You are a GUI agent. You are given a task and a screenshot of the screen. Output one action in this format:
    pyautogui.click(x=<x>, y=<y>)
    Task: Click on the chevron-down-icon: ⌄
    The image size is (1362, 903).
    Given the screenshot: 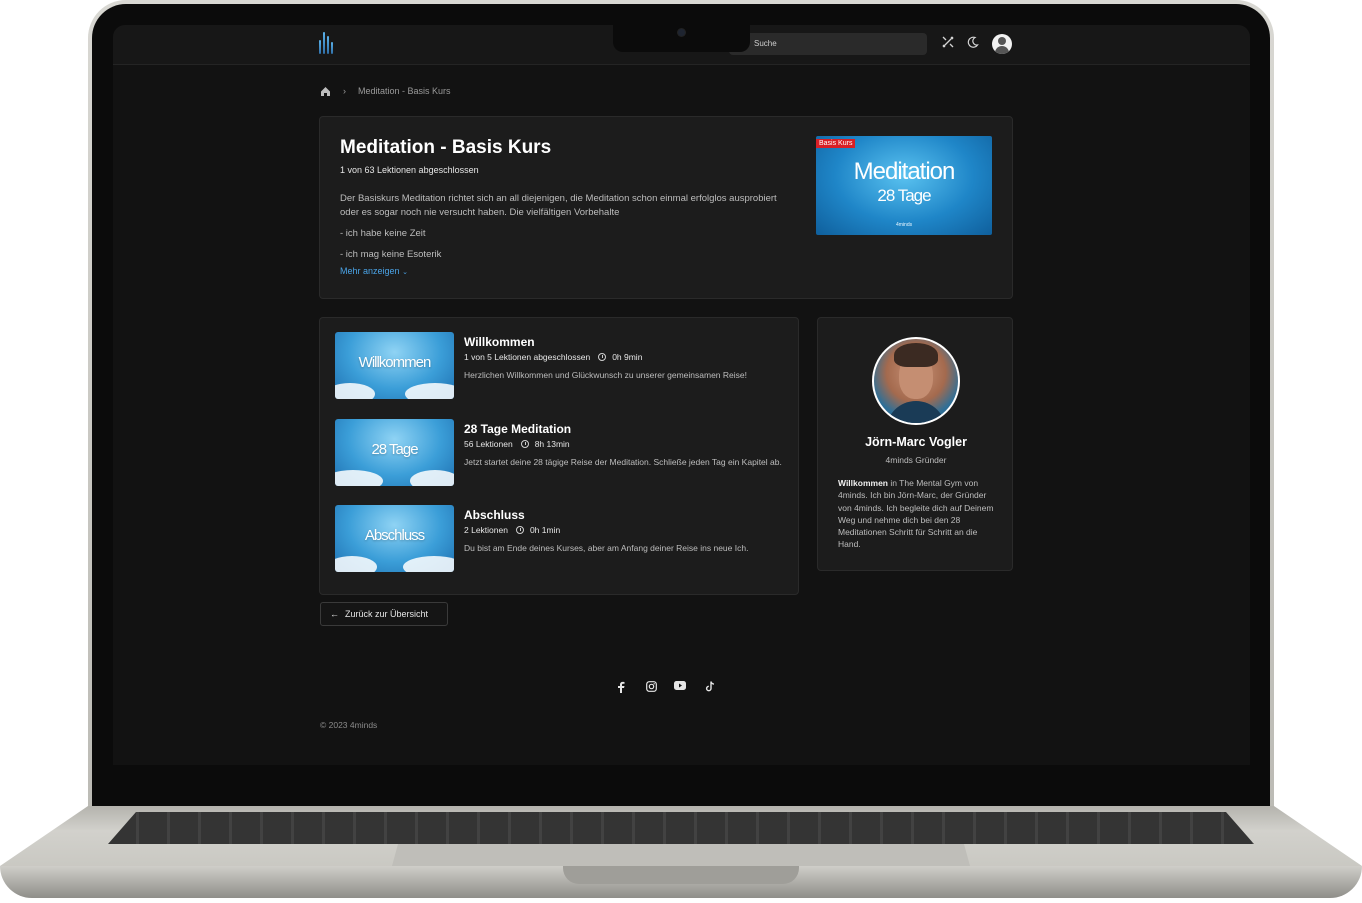 What is the action you would take?
    pyautogui.click(x=405, y=272)
    